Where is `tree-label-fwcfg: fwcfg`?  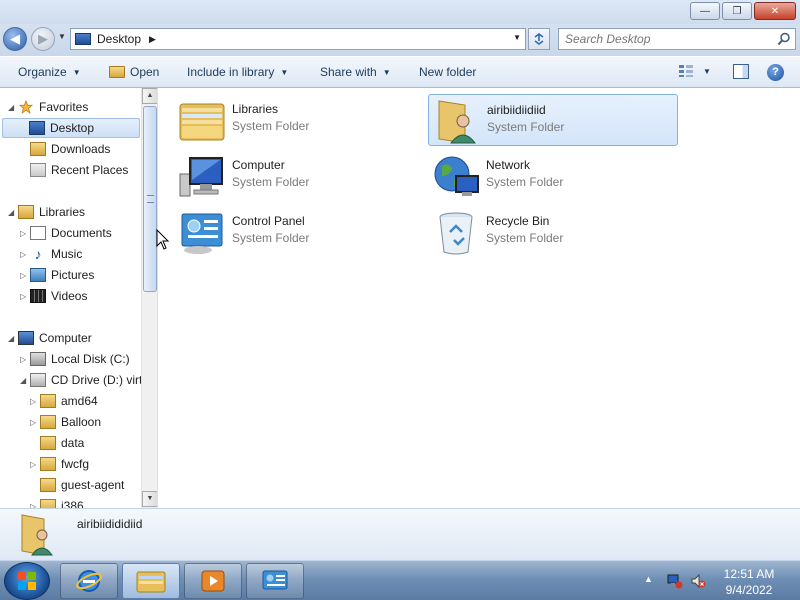 tree-label-fwcfg: fwcfg is located at coordinates (75, 464).